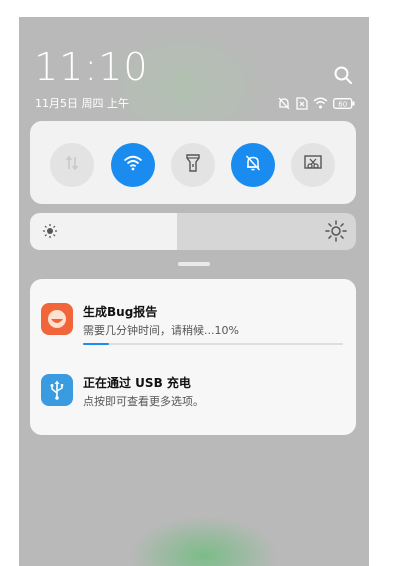 The image size is (405, 566). I want to click on notification-text: 需要几分钟时间，请稍候...10%, so click(161, 330).